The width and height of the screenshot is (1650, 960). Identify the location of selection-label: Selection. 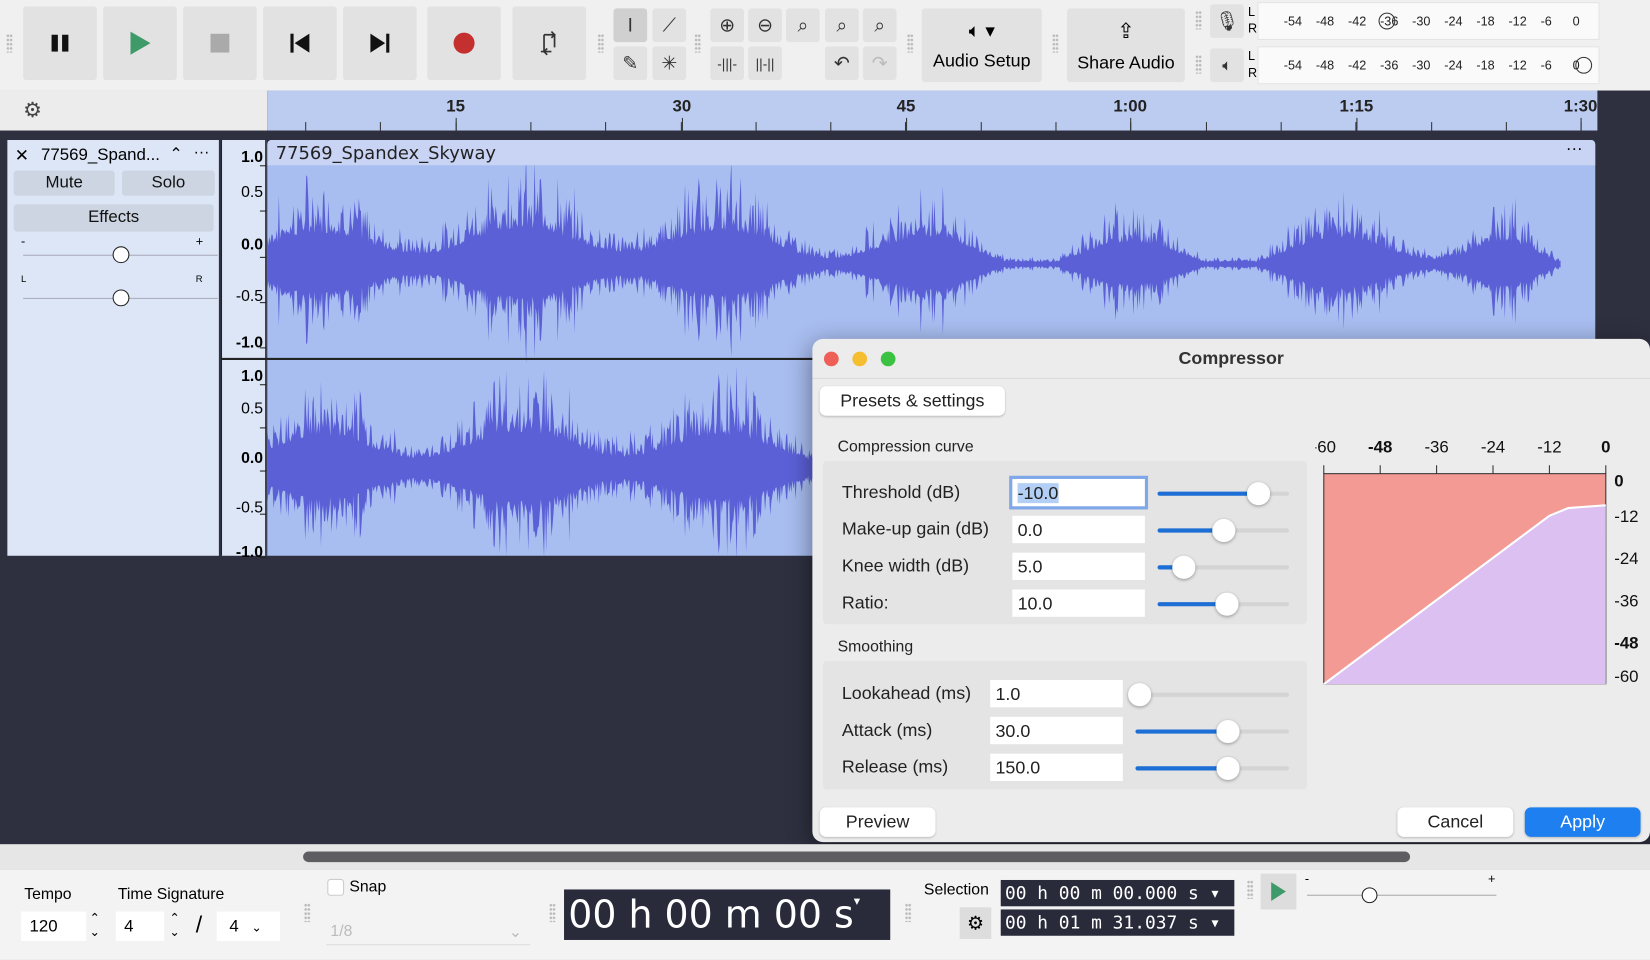
(956, 890).